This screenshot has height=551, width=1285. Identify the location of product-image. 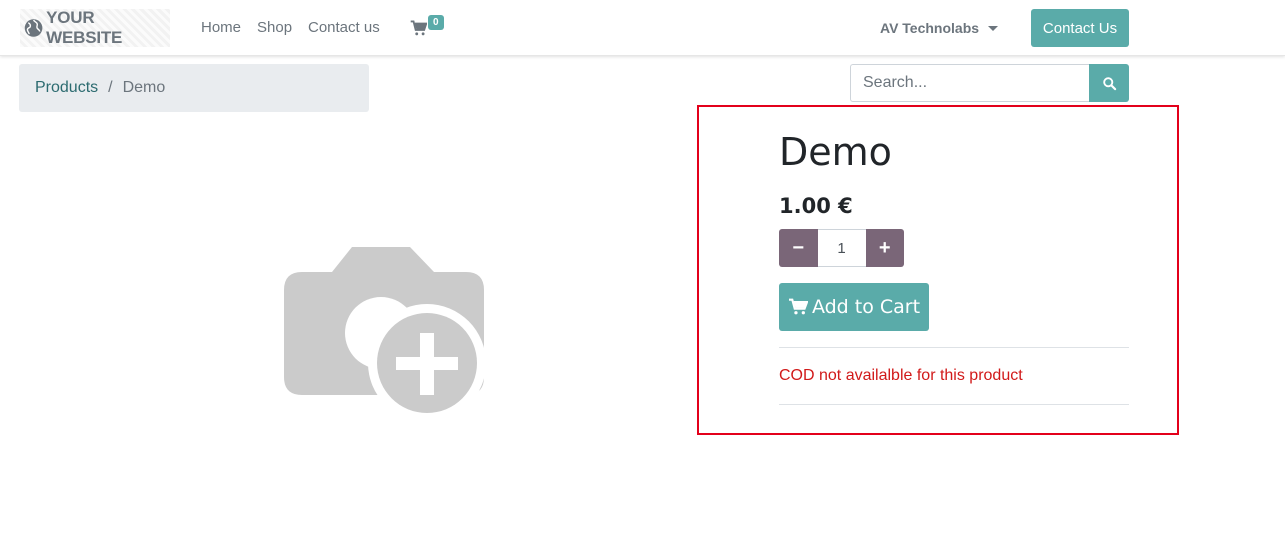
(385, 335).